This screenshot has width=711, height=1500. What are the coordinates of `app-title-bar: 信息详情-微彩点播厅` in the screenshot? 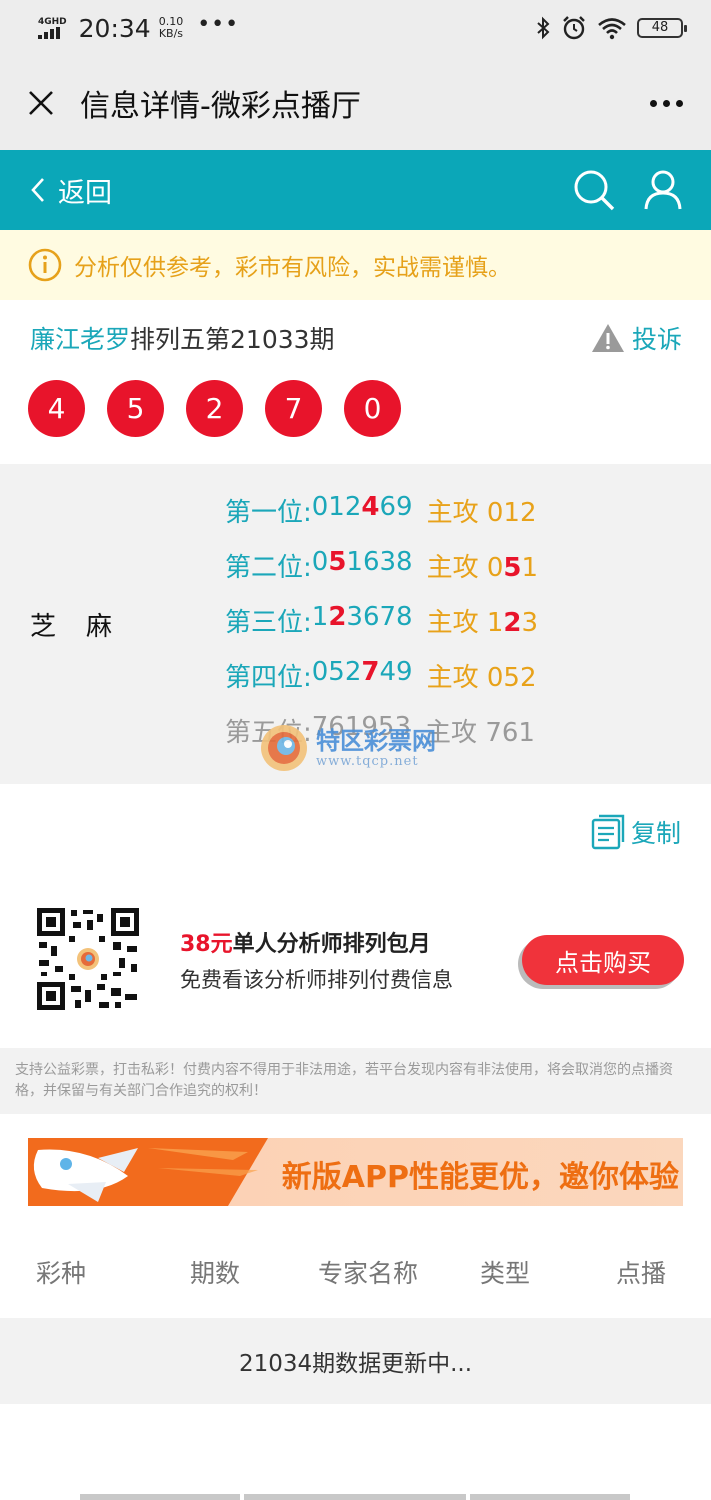 It's located at (355, 103).